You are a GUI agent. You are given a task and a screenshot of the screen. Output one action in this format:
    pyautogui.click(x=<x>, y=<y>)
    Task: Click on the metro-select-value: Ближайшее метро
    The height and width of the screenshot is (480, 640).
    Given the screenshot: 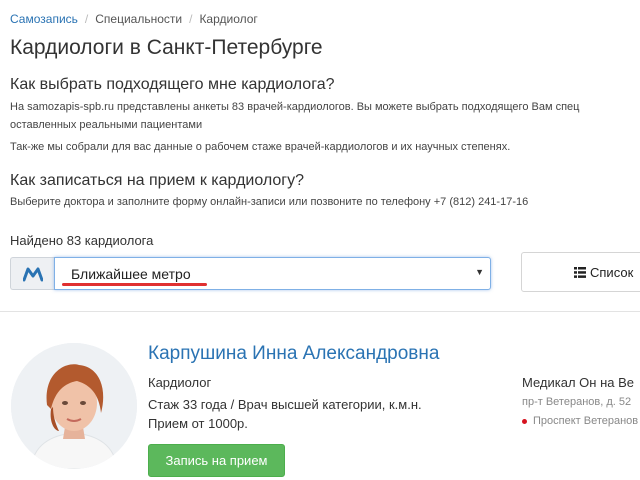 What is the action you would take?
    pyautogui.click(x=131, y=274)
    